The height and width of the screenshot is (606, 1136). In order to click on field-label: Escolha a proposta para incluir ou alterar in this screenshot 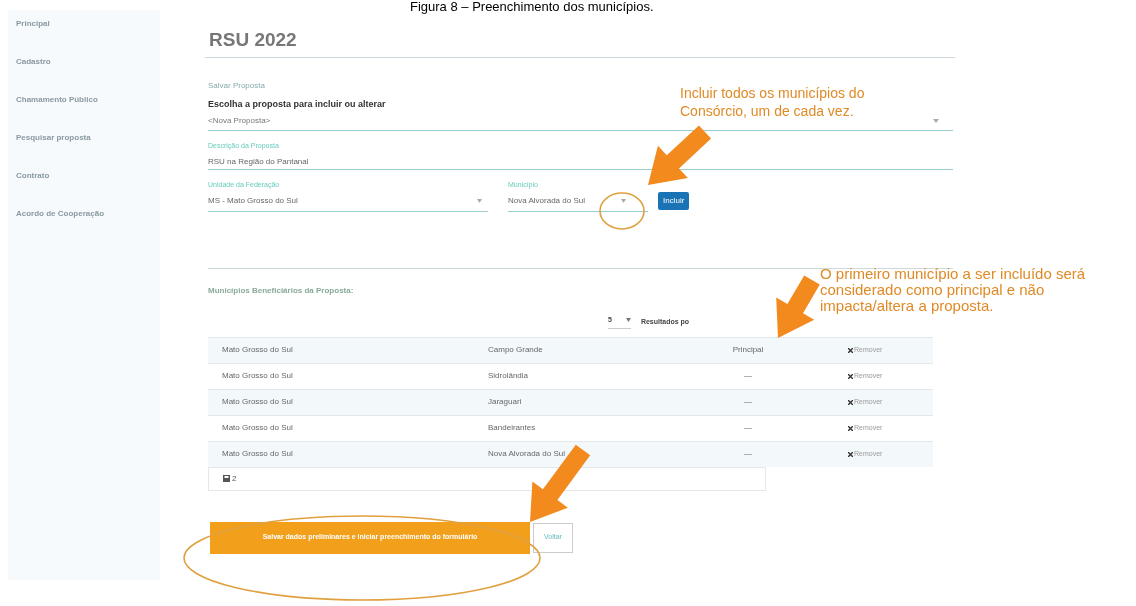, I will do `click(297, 104)`.